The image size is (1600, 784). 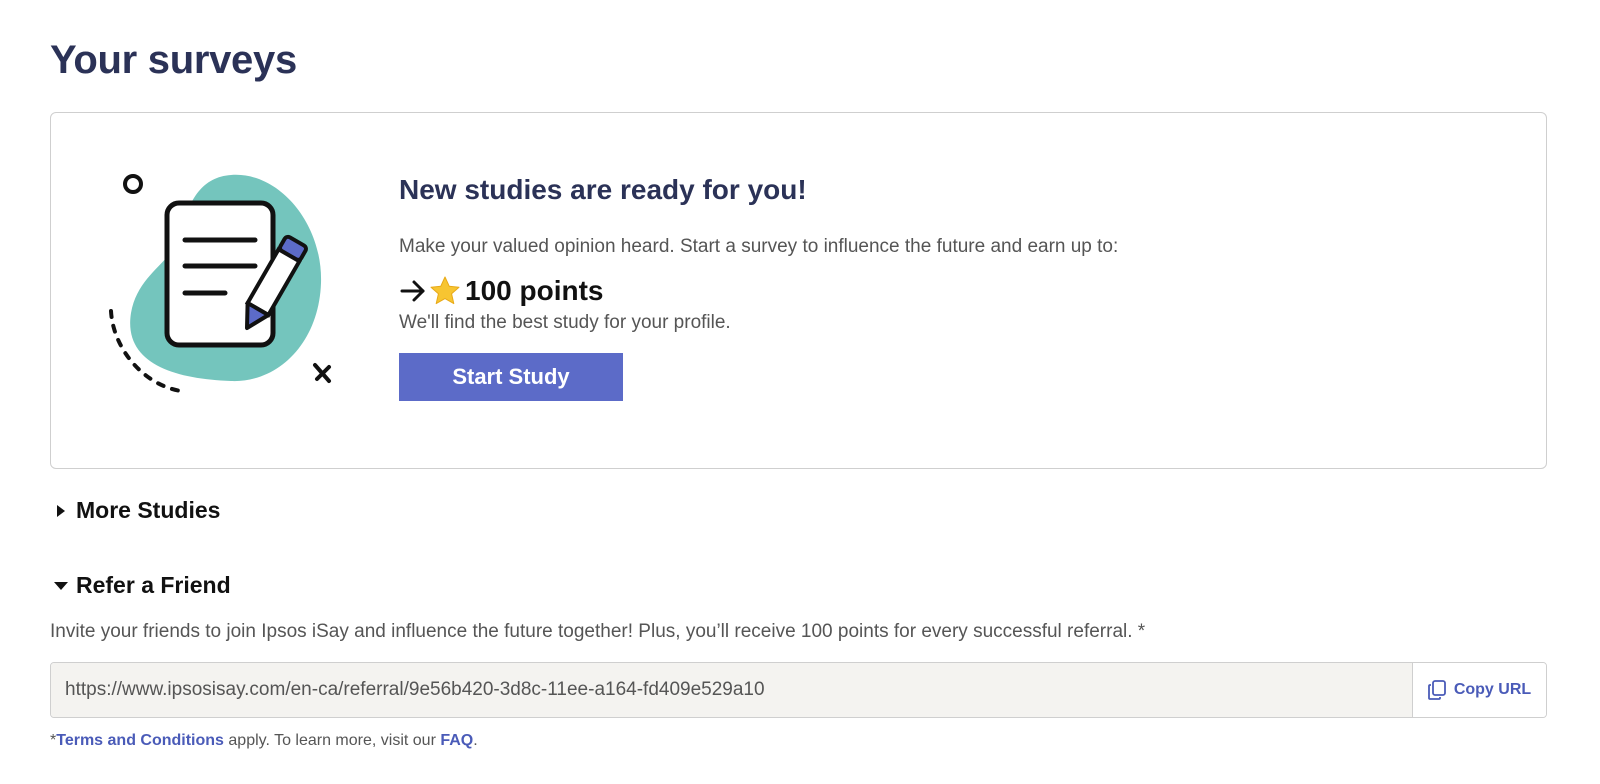 What do you see at coordinates (475, 740) in the screenshot?
I see `footnote-suffix: .` at bounding box center [475, 740].